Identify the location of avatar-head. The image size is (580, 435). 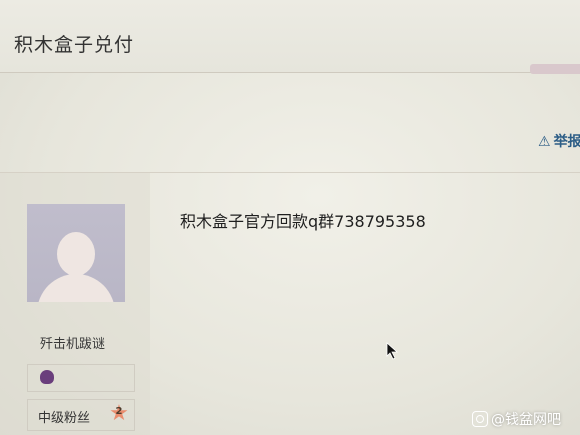
(76, 254).